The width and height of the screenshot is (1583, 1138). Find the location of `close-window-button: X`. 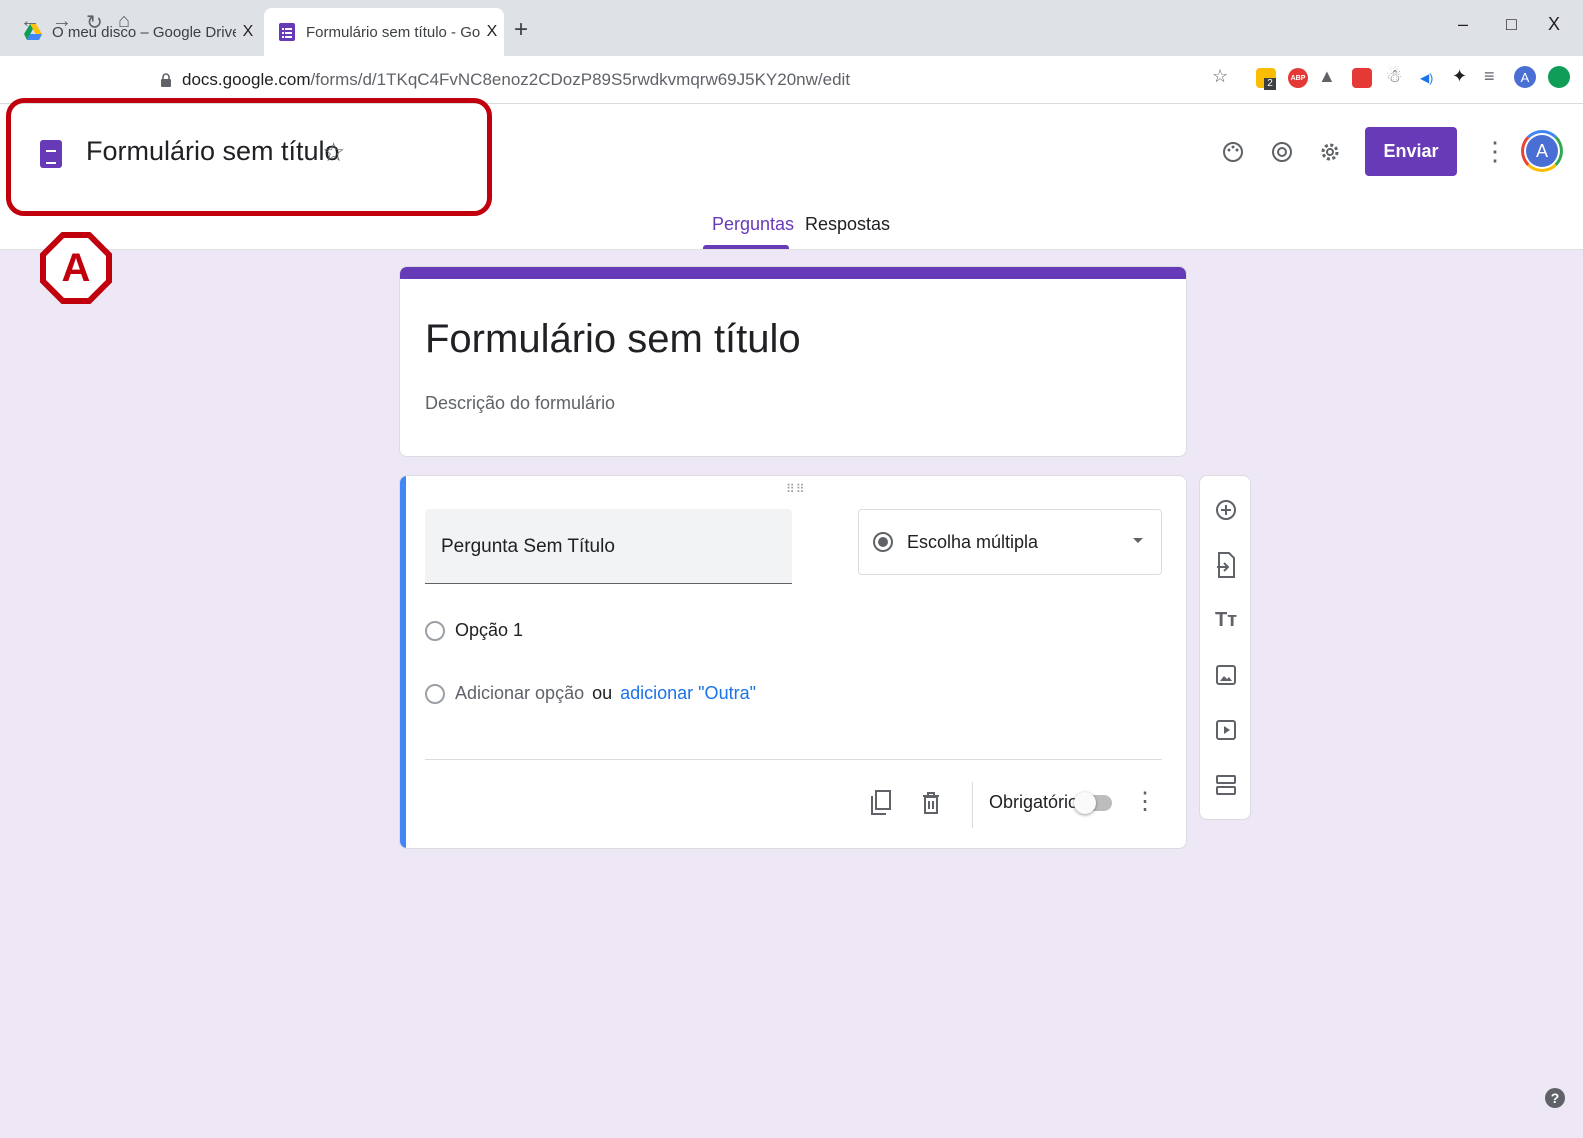

close-window-button: X is located at coordinates (1554, 24).